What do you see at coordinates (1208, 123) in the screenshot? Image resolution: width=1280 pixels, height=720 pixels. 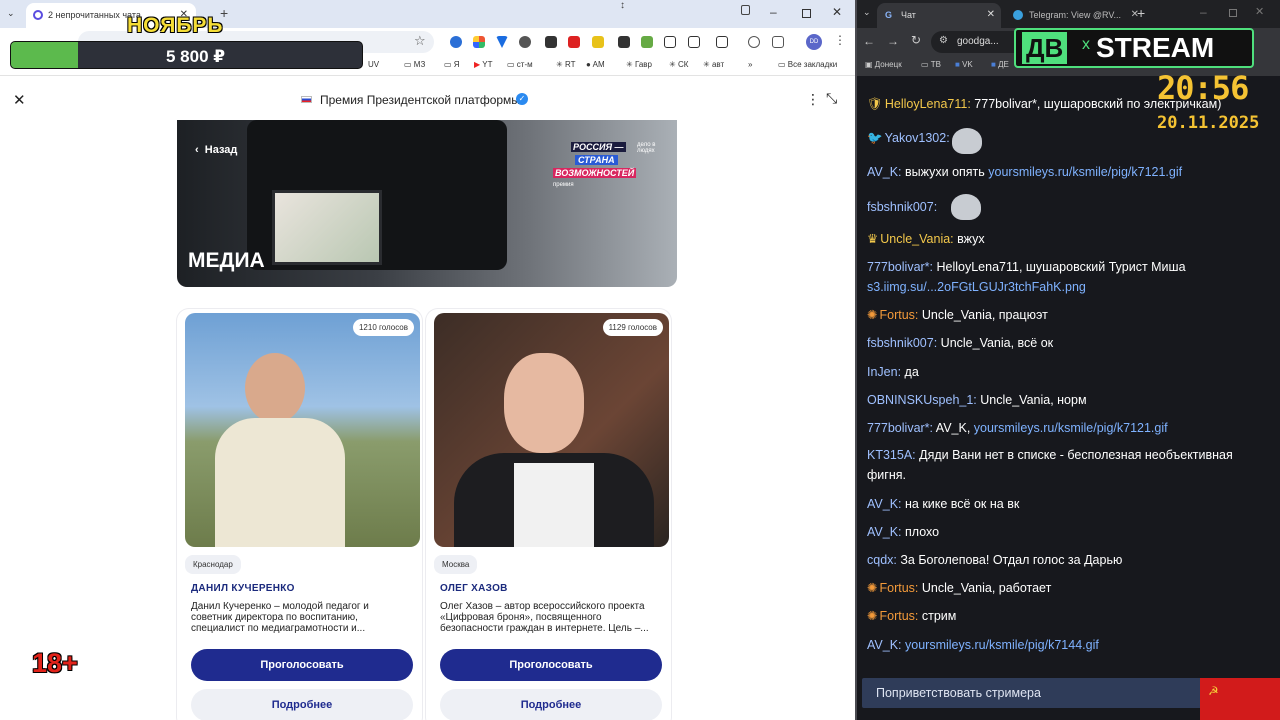 I see `stream-date: 20.11.2025` at bounding box center [1208, 123].